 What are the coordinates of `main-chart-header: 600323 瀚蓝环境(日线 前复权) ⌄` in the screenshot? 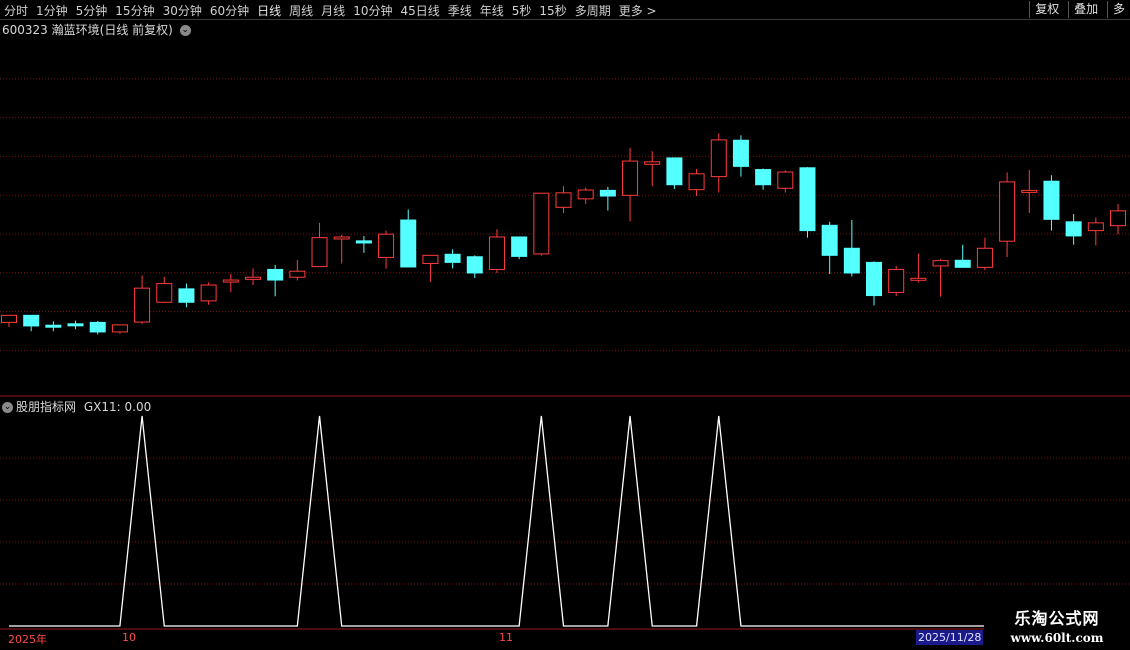 It's located at (96, 29).